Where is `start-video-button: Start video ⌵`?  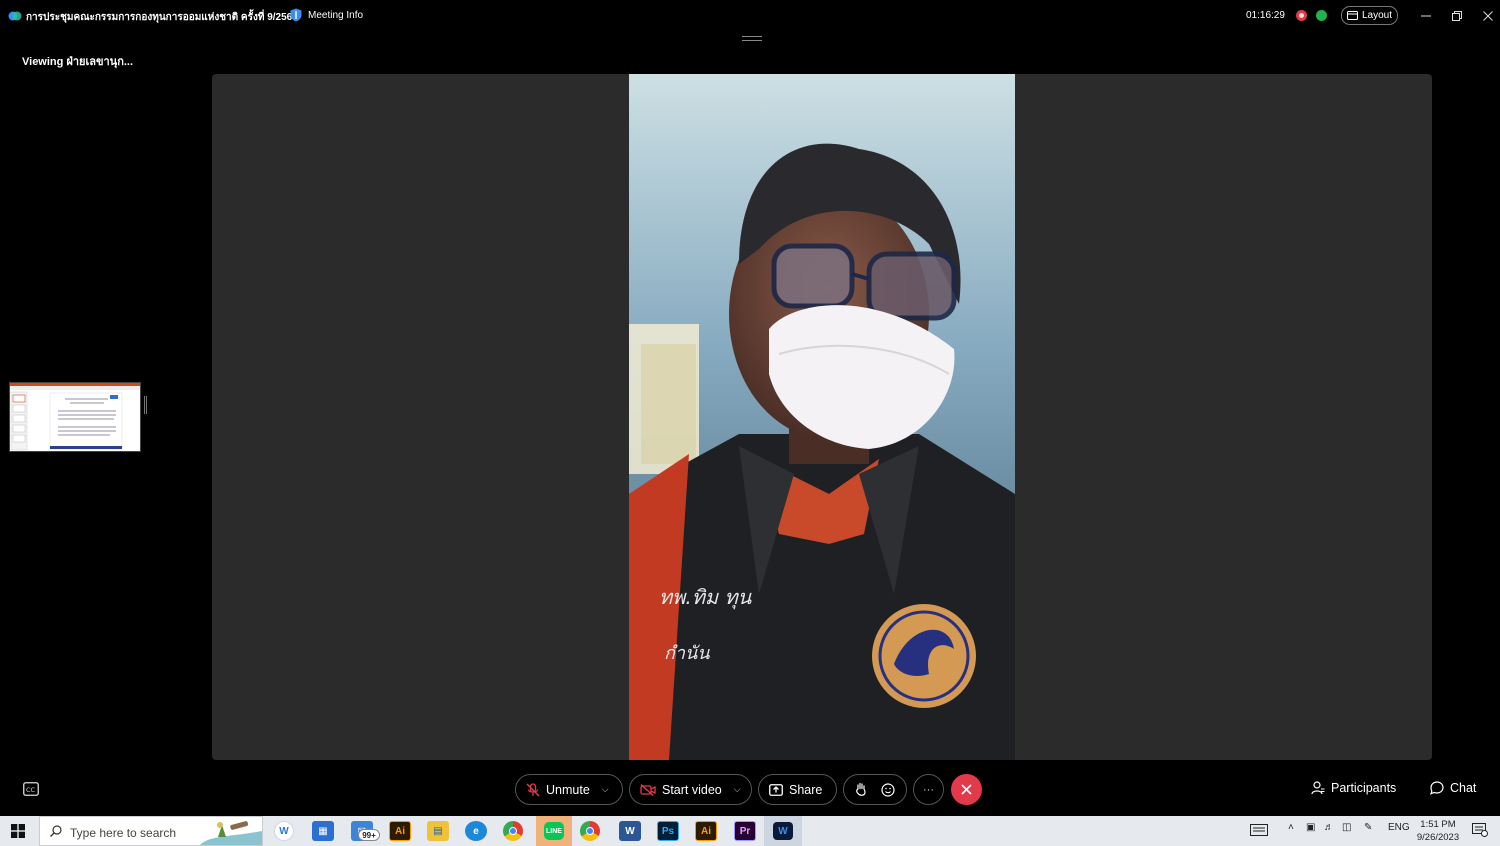
start-video-button: Start video ⌵ is located at coordinates (690, 789).